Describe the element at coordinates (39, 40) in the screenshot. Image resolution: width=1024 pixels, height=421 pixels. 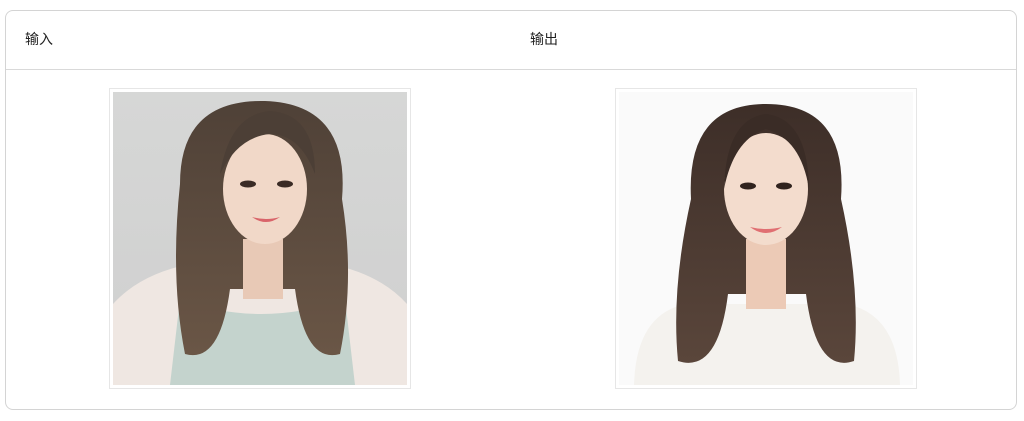
I see `header-input: 输入` at that location.